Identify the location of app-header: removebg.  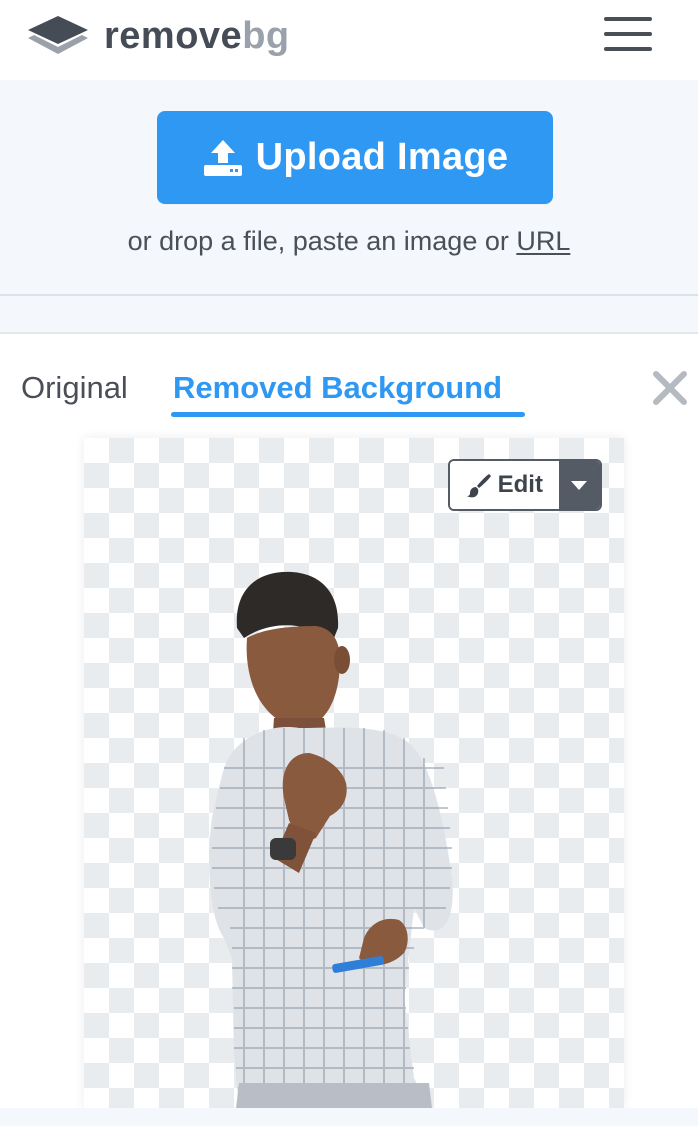
(349, 40).